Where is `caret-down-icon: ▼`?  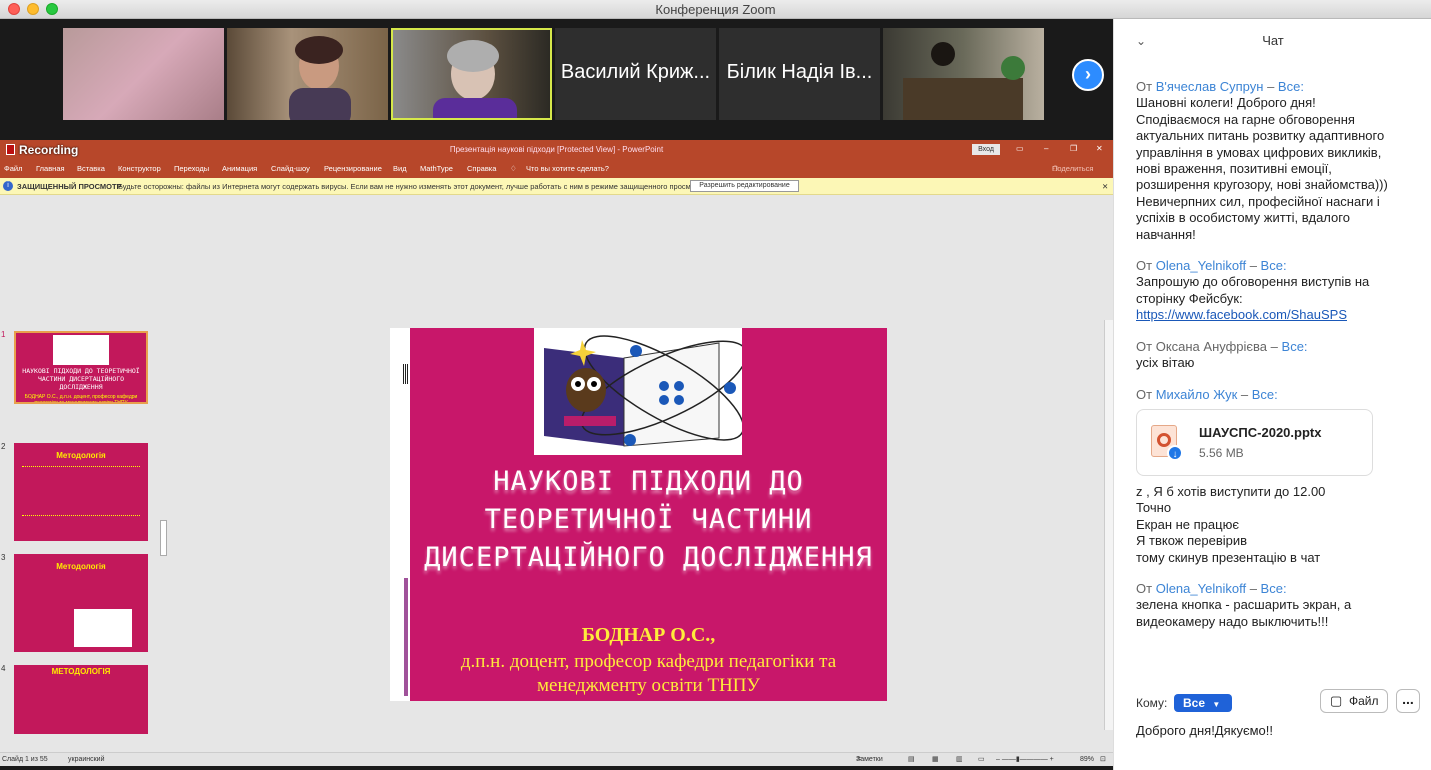
caret-down-icon: ▼ is located at coordinates (1216, 704).